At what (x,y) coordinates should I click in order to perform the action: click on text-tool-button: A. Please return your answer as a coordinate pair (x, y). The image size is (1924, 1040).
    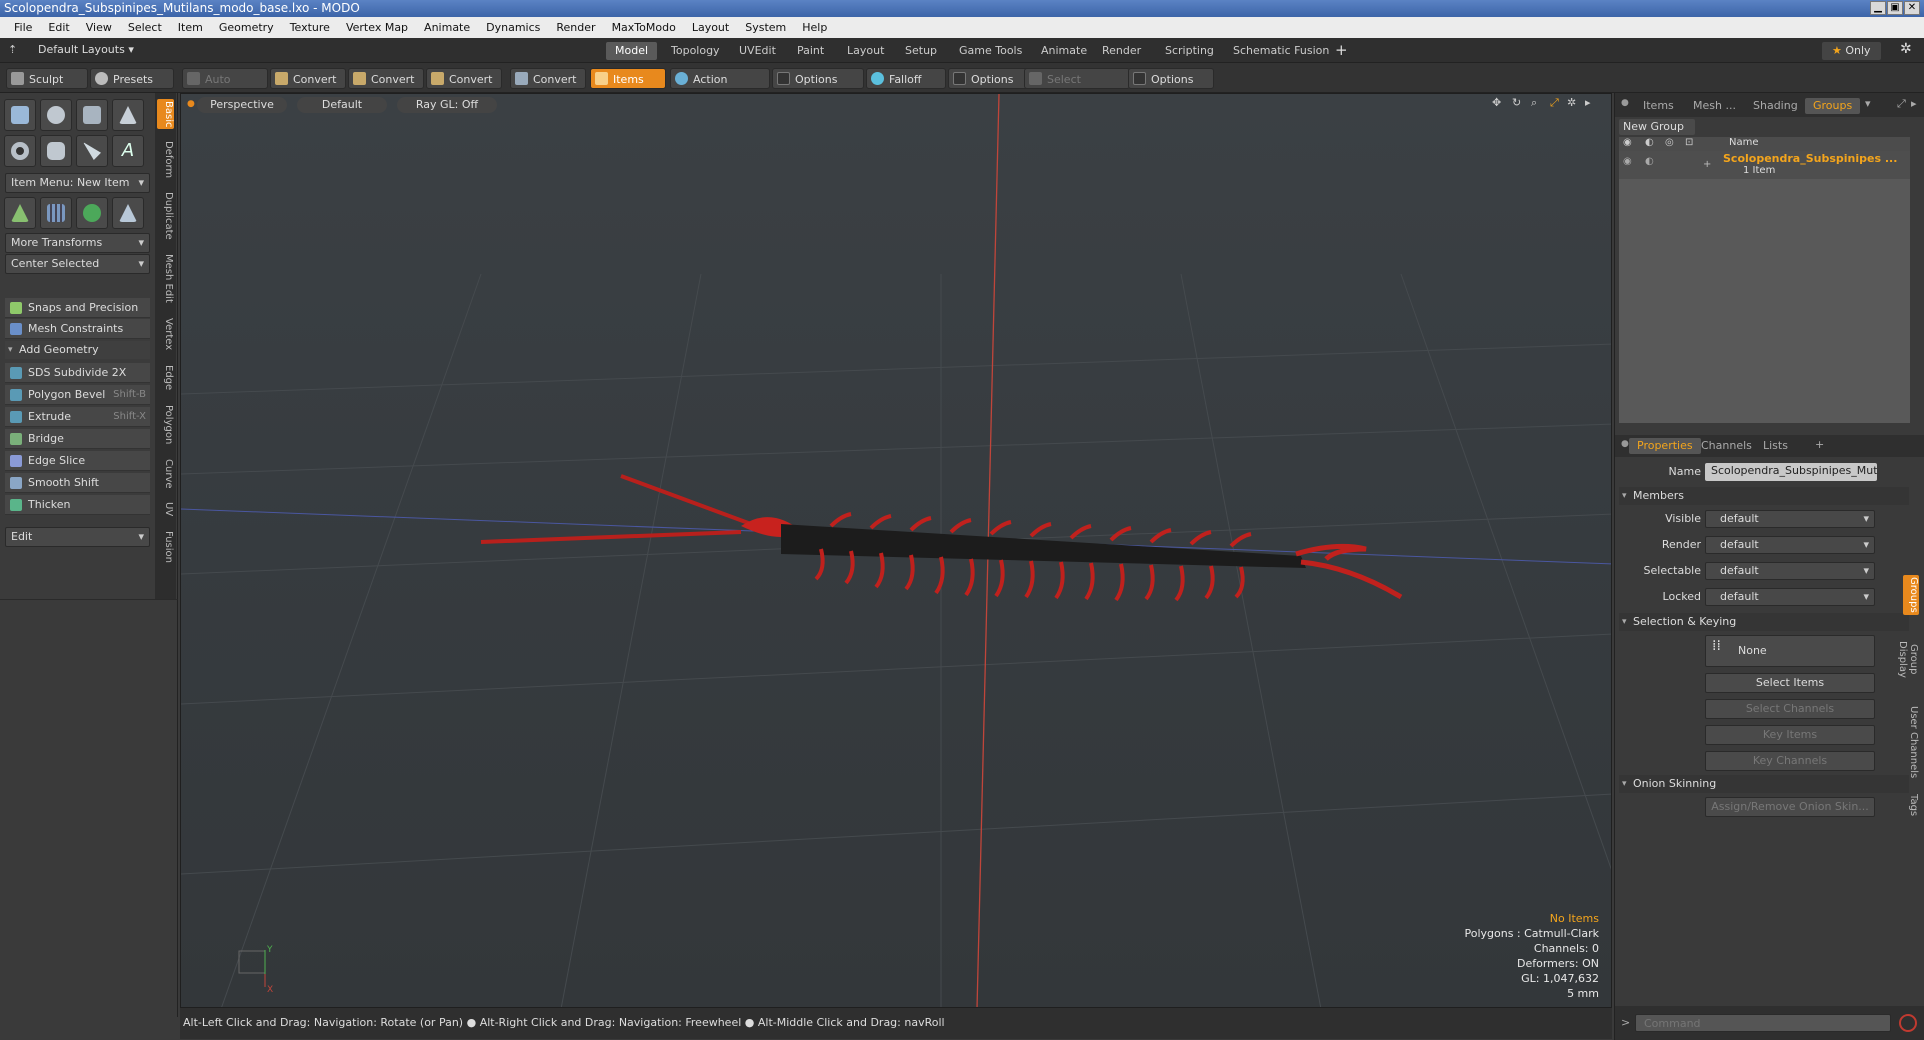
    Looking at the image, I should click on (128, 151).